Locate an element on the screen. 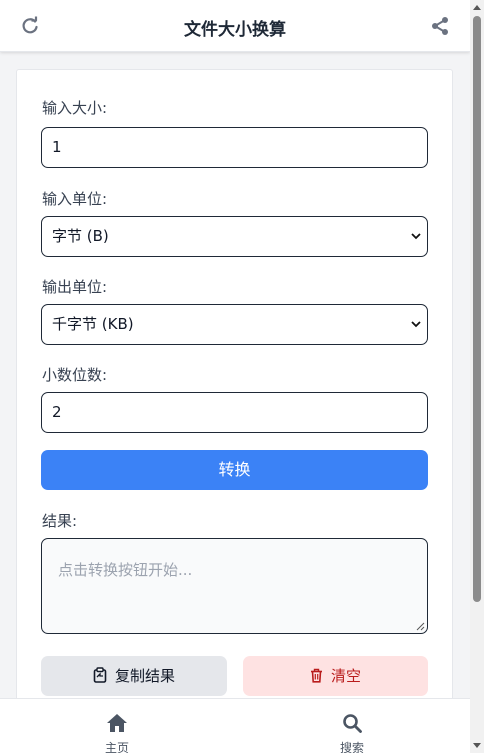 The height and width of the screenshot is (753, 484). copy-result-button: 复制结果 is located at coordinates (134, 676).